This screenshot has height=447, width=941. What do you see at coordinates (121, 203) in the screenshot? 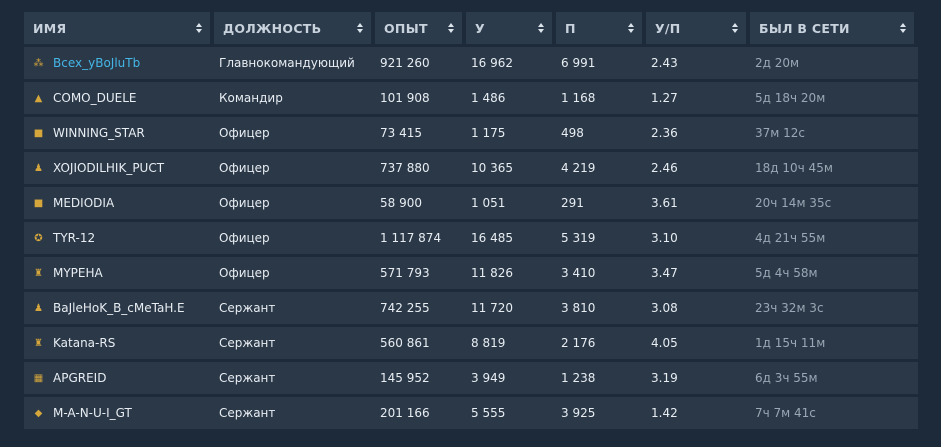
I see `member-name-cell: ■ MEDIODIA` at bounding box center [121, 203].